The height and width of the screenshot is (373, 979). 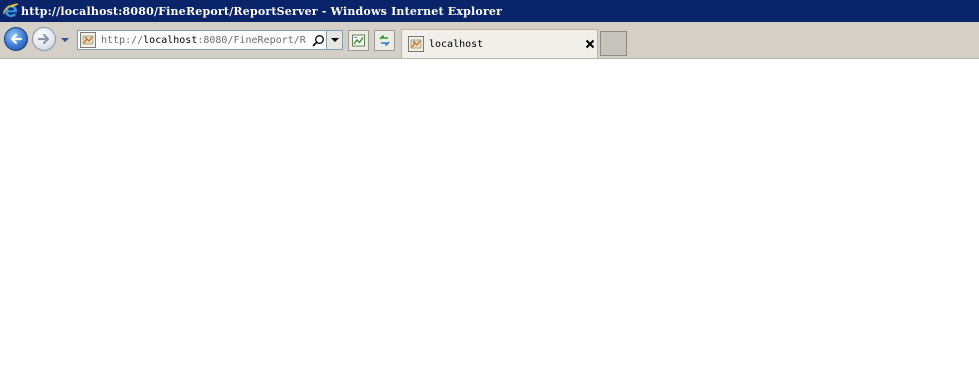 I want to click on compatibility-view-icon, so click(x=358, y=40).